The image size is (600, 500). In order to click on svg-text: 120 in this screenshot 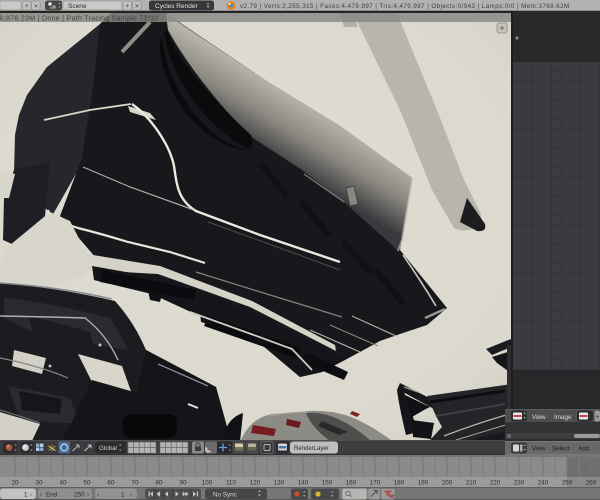, I will do `click(255, 483)`.